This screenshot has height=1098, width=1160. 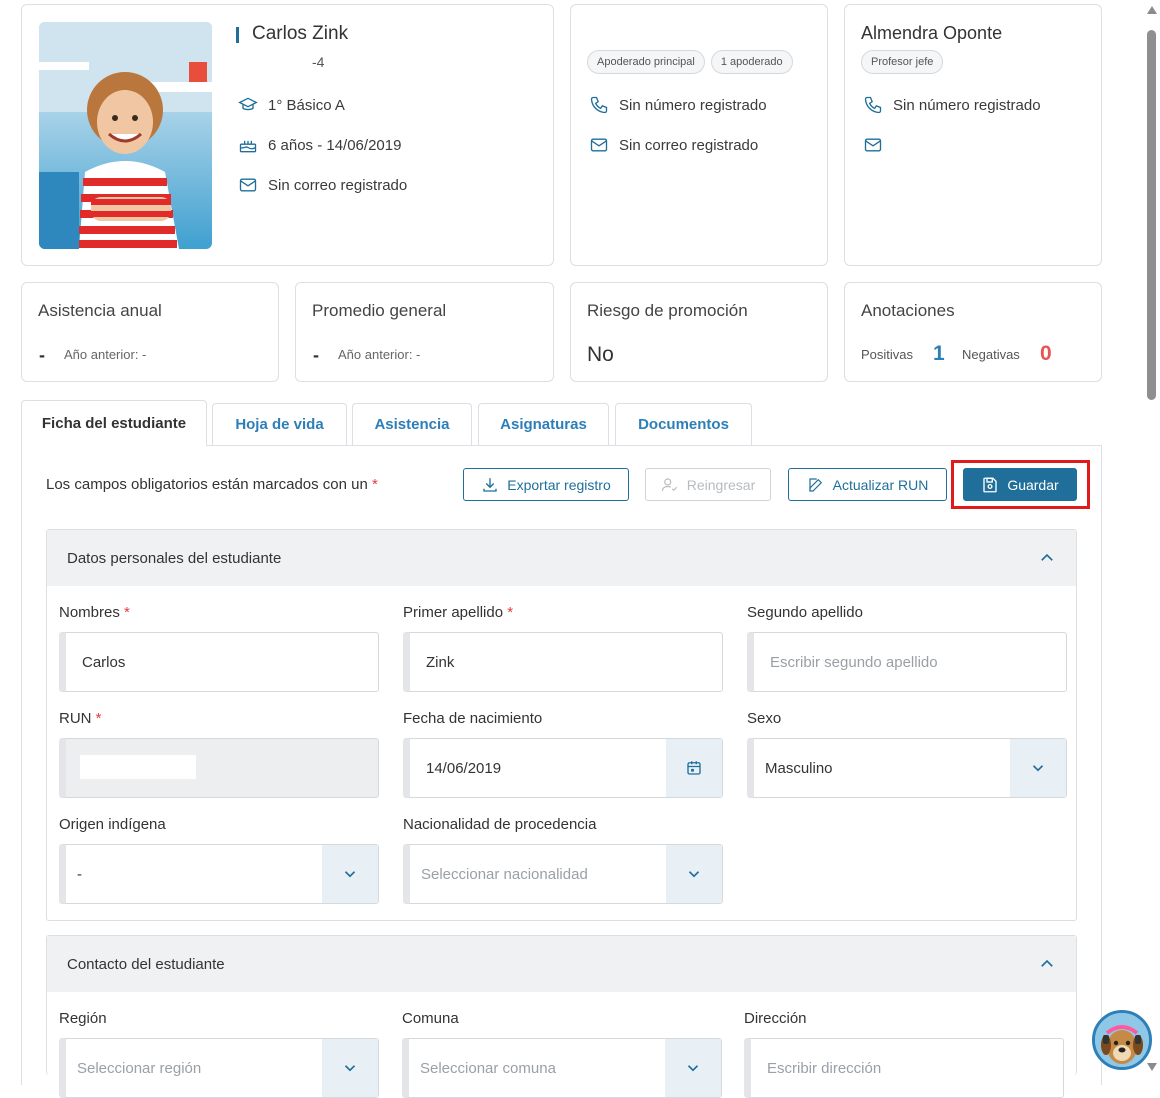 I want to click on fecha-nacimiento-field: 14/06/2019, so click(x=563, y=768).